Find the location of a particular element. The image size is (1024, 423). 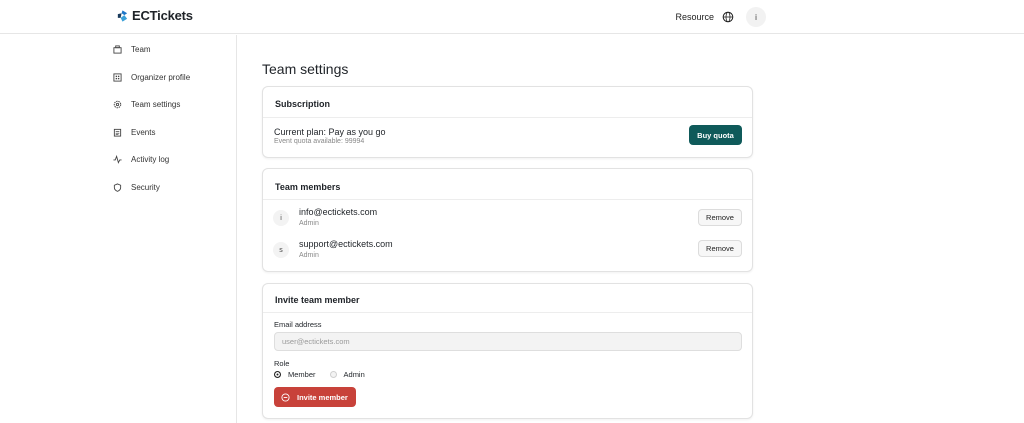

sidebar-item-organizer-profile: Organizer profile is located at coordinates (151, 77).